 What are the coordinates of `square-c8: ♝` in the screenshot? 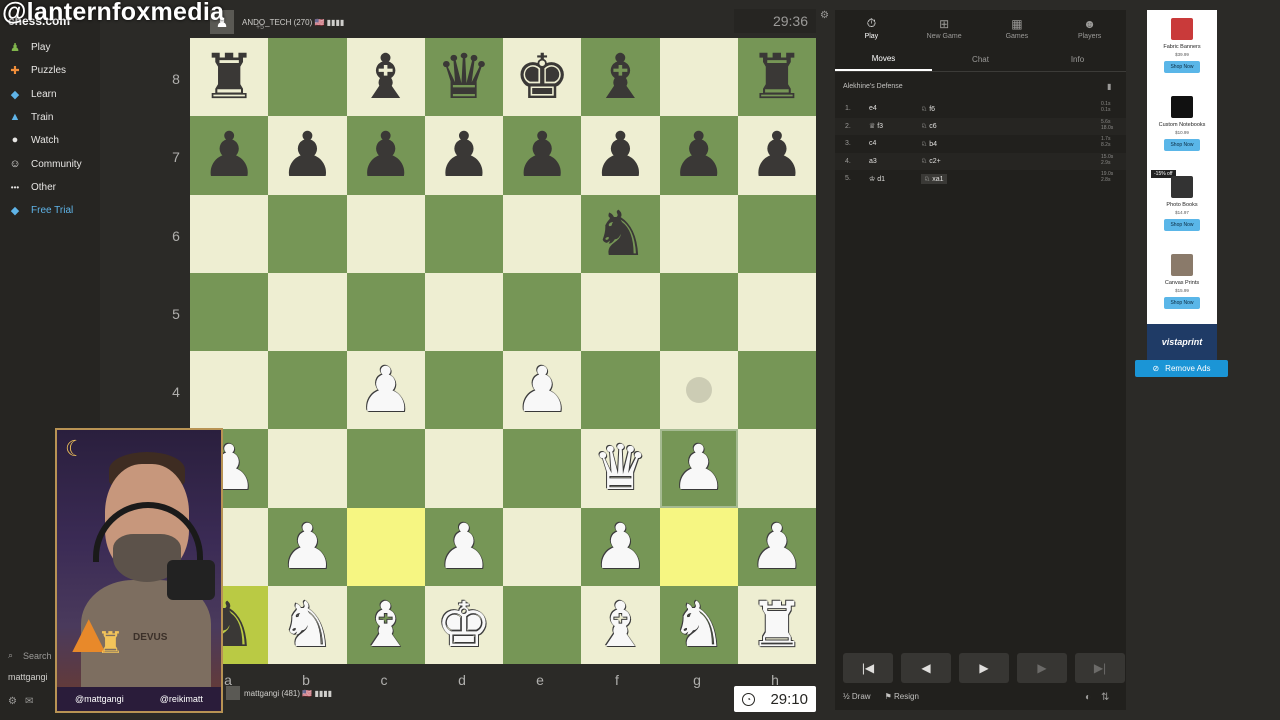 It's located at (385, 77).